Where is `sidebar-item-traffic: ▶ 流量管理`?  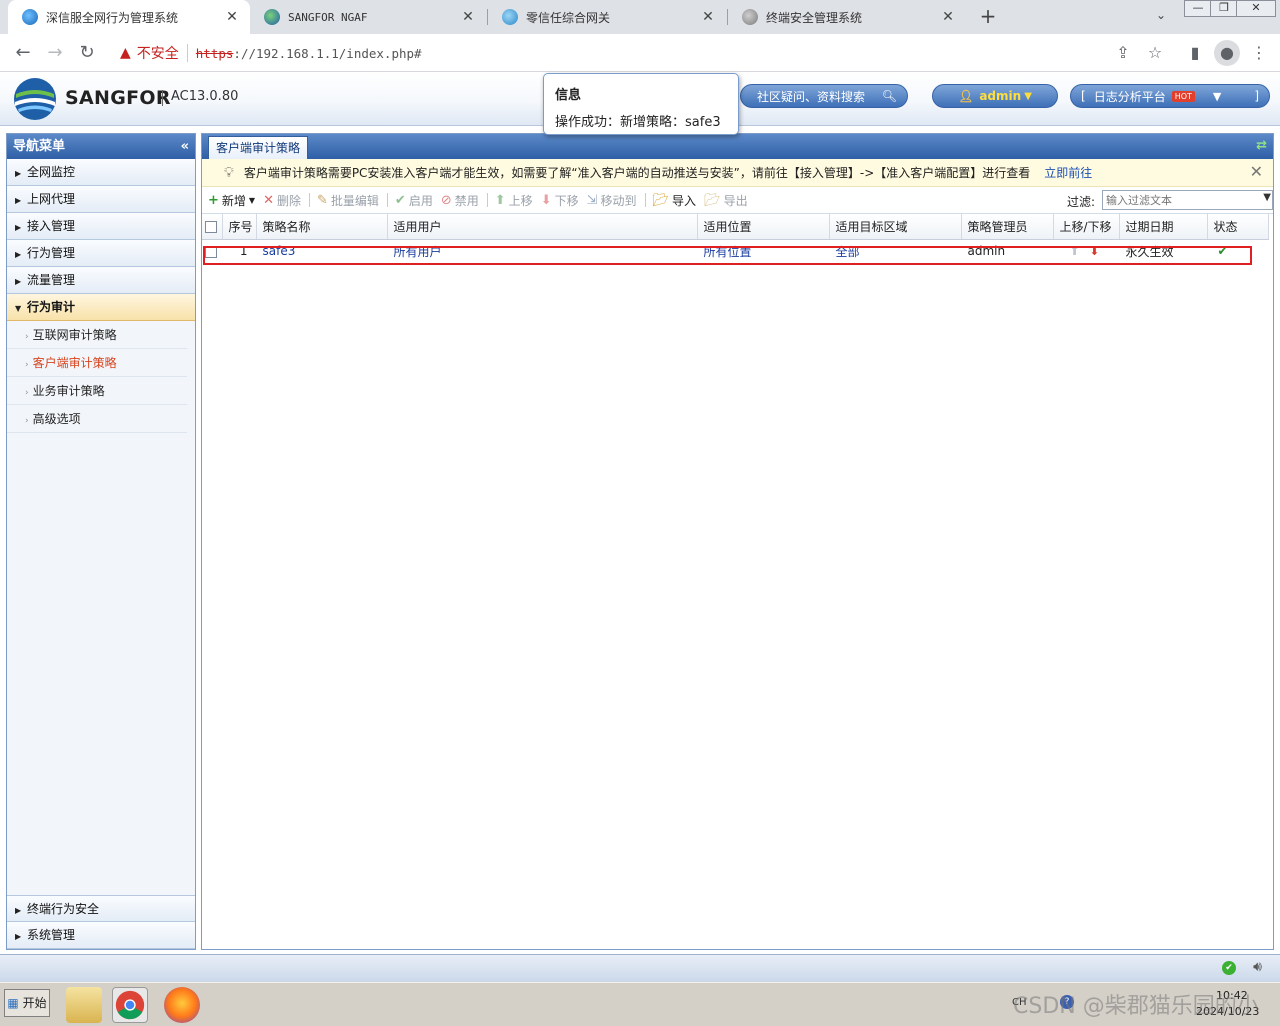 sidebar-item-traffic: ▶ 流量管理 is located at coordinates (101, 280).